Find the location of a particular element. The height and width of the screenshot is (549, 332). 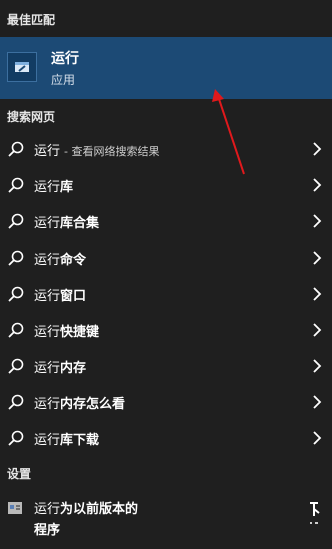

web-result-6: 运行快捷键 is located at coordinates (166, 330).